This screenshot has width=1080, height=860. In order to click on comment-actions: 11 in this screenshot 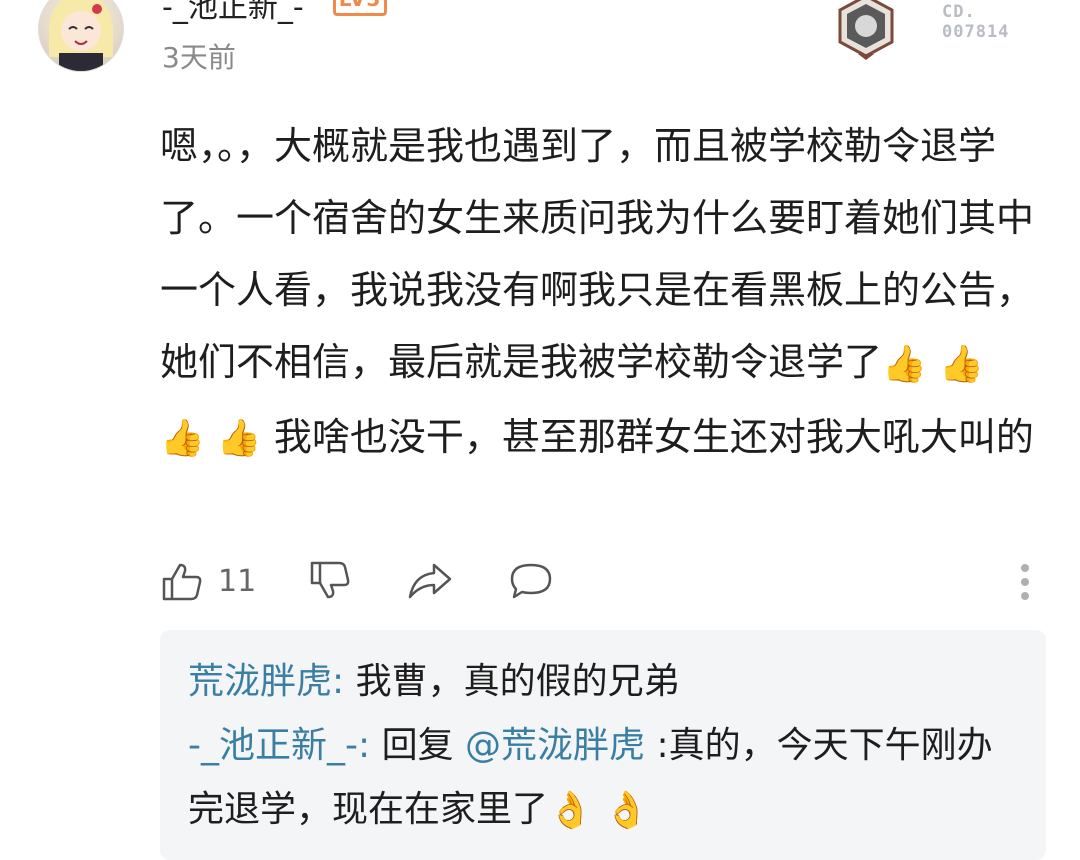, I will do `click(600, 584)`.